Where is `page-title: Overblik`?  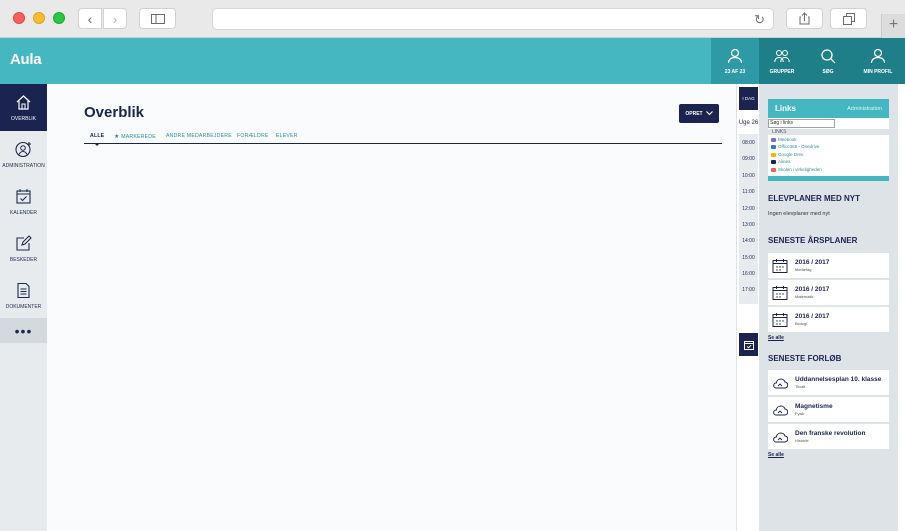 page-title: Overblik is located at coordinates (114, 112).